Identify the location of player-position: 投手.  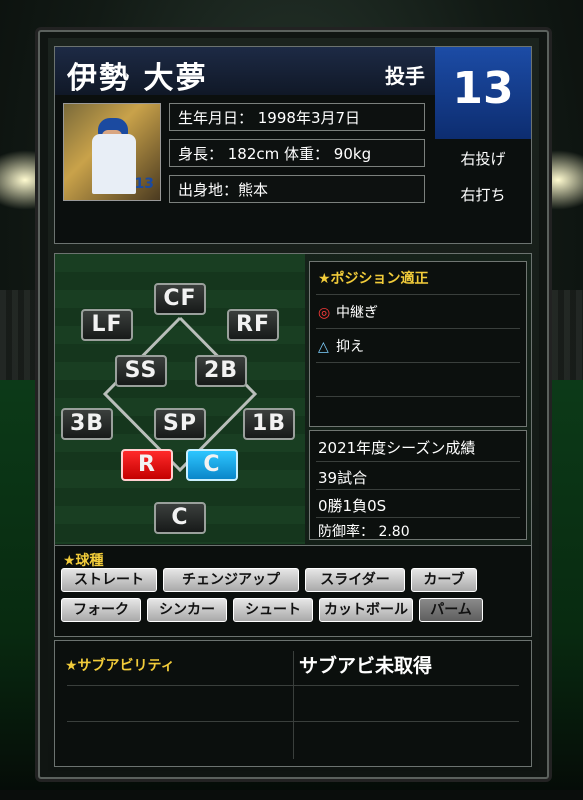
(405, 76).